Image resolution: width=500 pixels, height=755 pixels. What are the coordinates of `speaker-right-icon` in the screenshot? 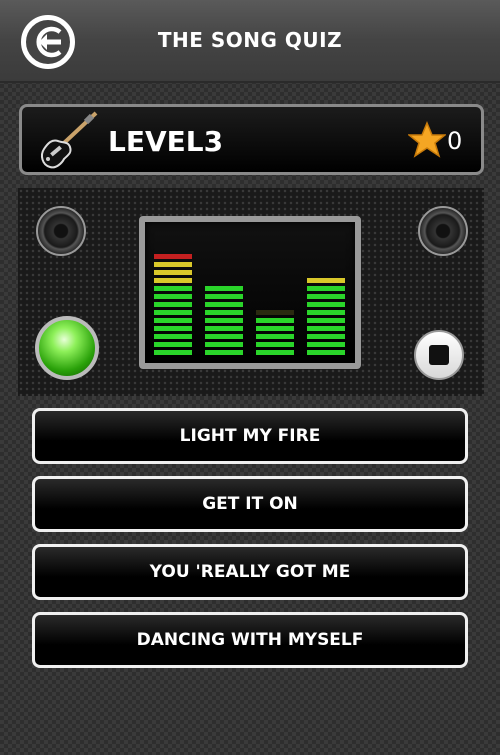 It's located at (443, 231).